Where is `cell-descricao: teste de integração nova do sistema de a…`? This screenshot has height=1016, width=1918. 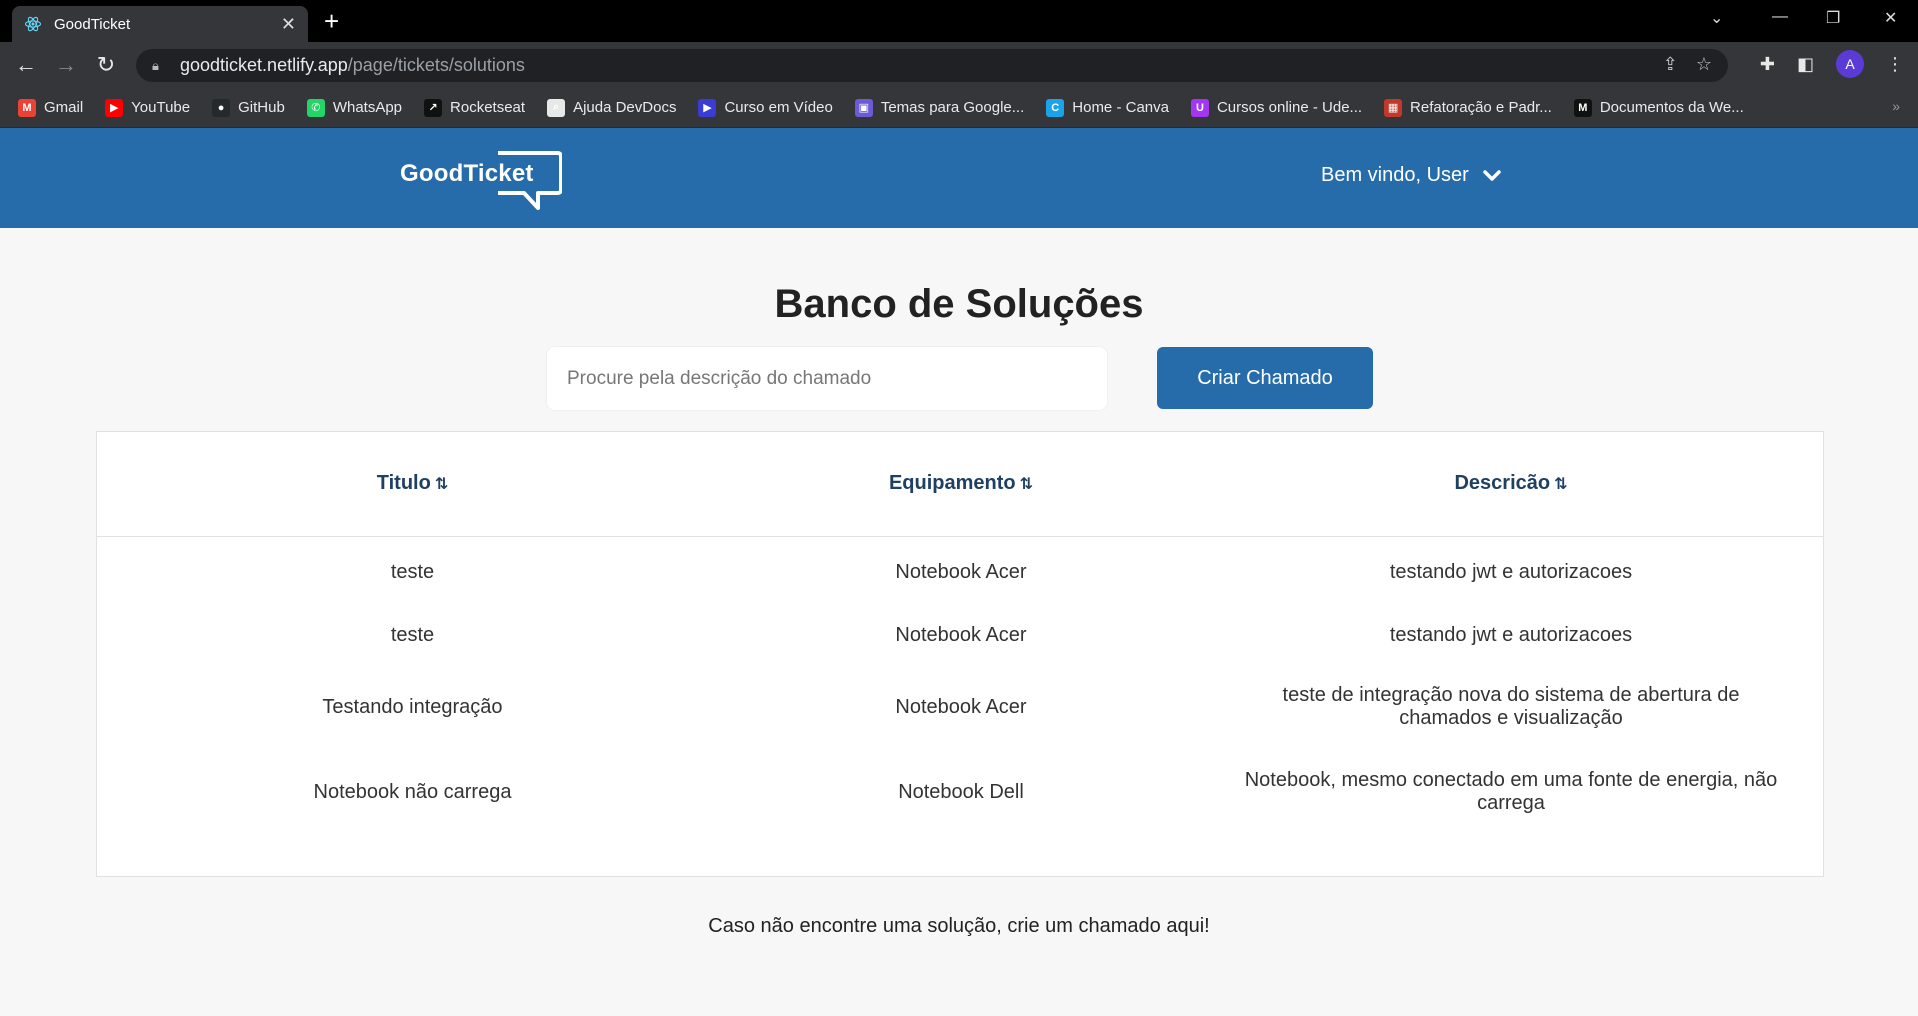 cell-descricao: teste de integração nova do sistema de a… is located at coordinates (1511, 706).